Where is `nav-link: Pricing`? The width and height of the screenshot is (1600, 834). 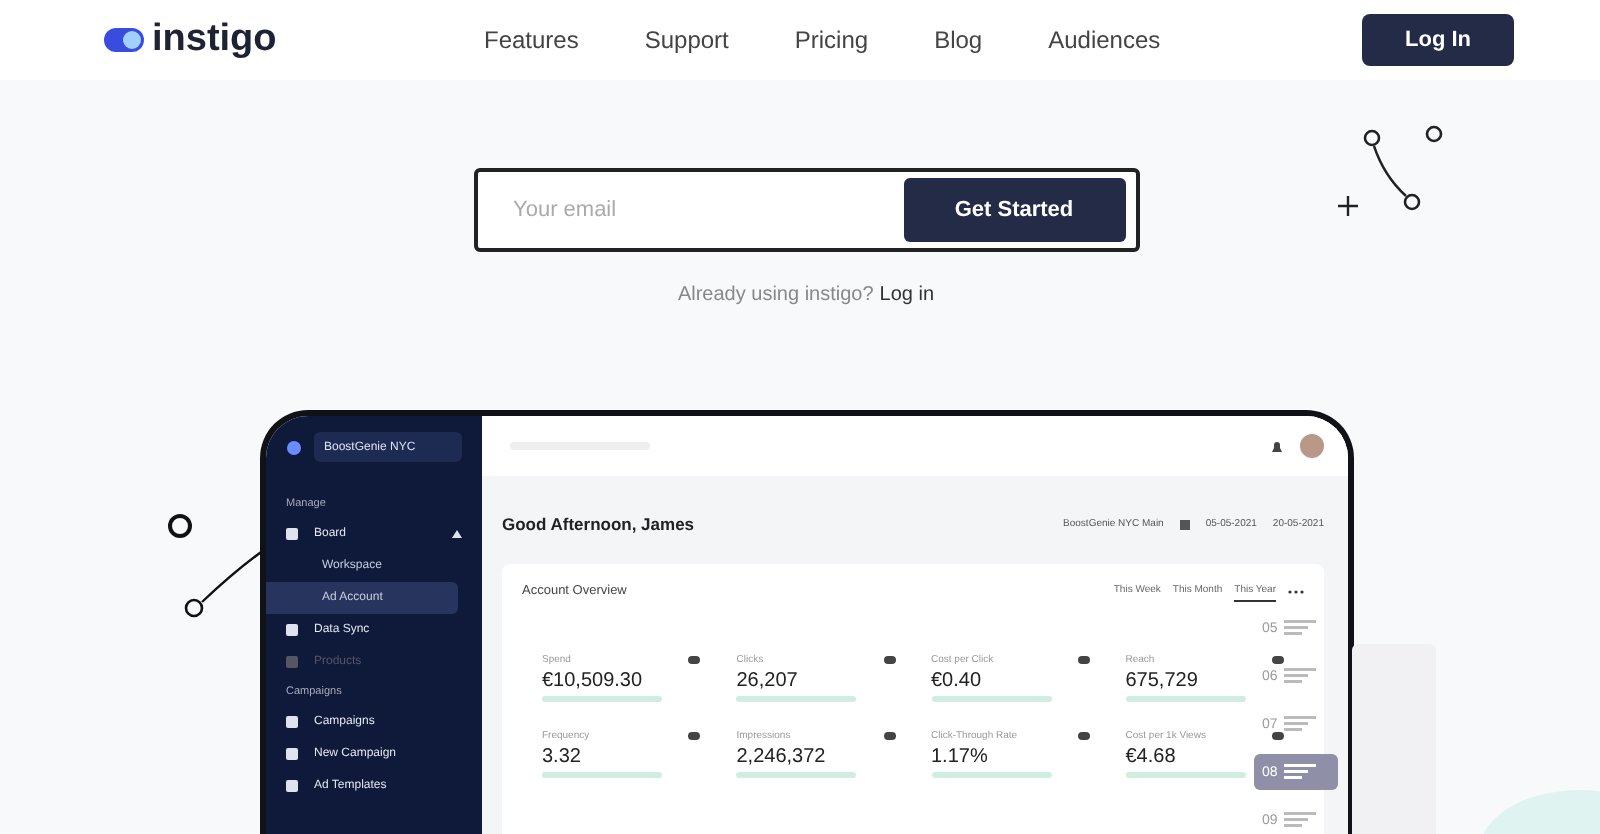
nav-link: Pricing is located at coordinates (831, 40).